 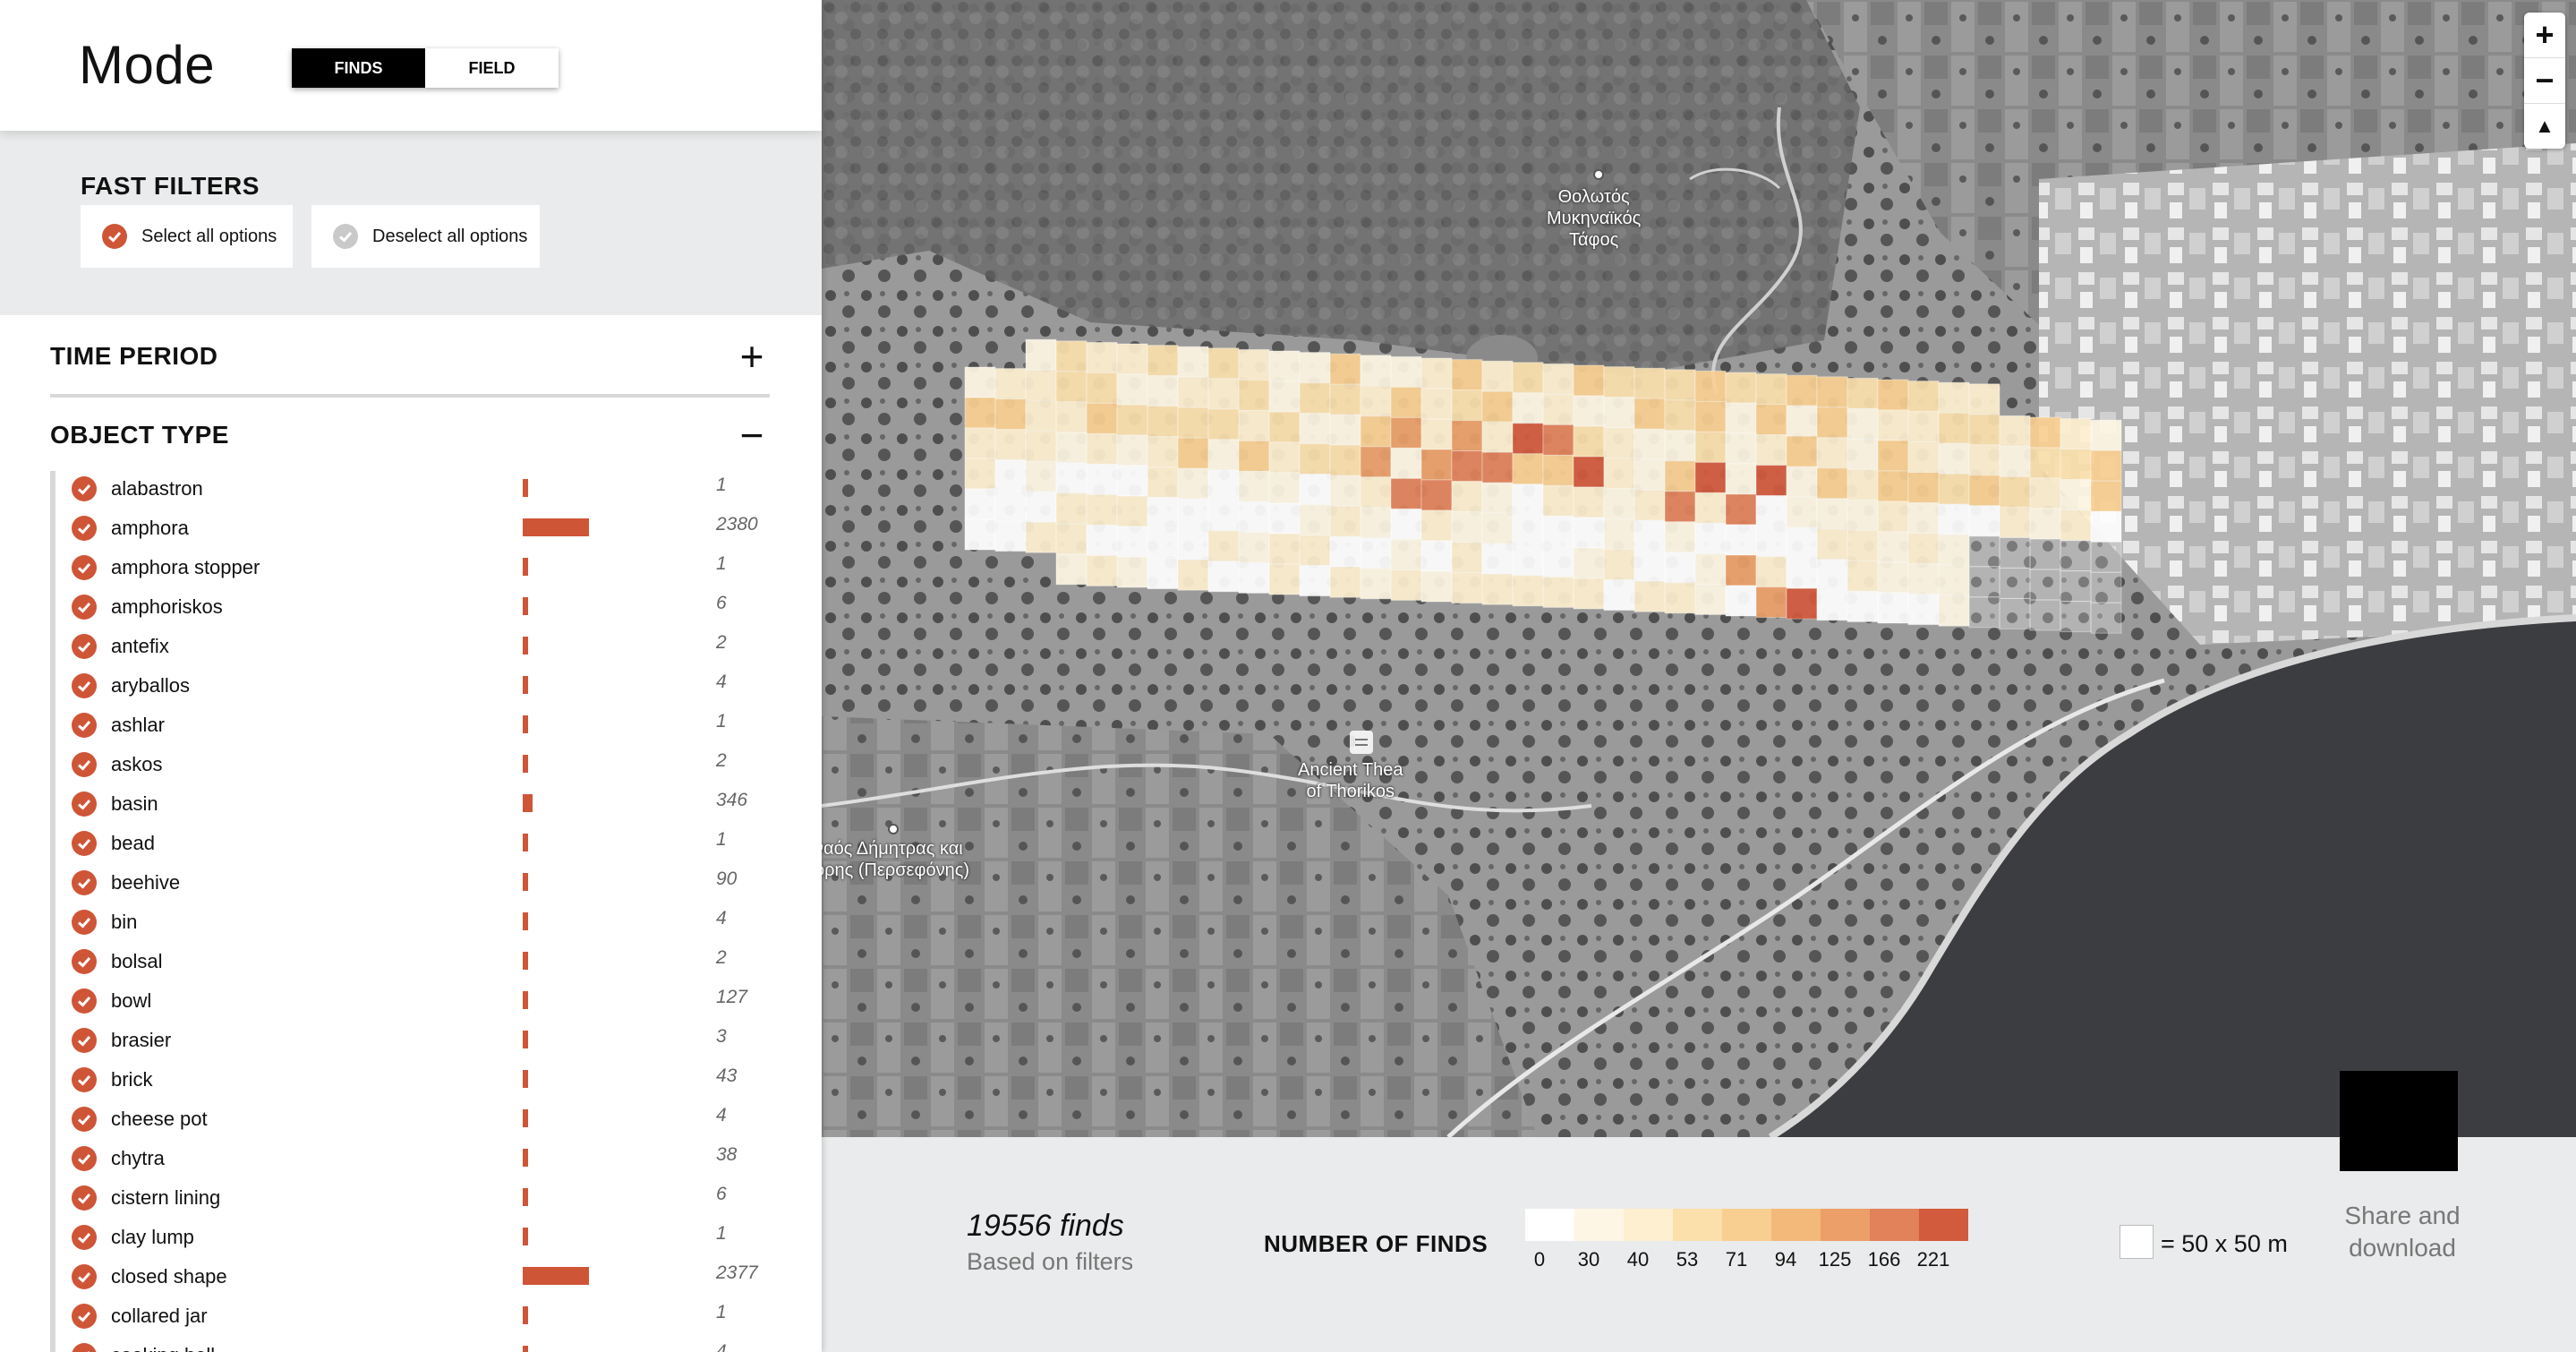 What do you see at coordinates (421, 961) in the screenshot?
I see `object-type-row: bolsal 2` at bounding box center [421, 961].